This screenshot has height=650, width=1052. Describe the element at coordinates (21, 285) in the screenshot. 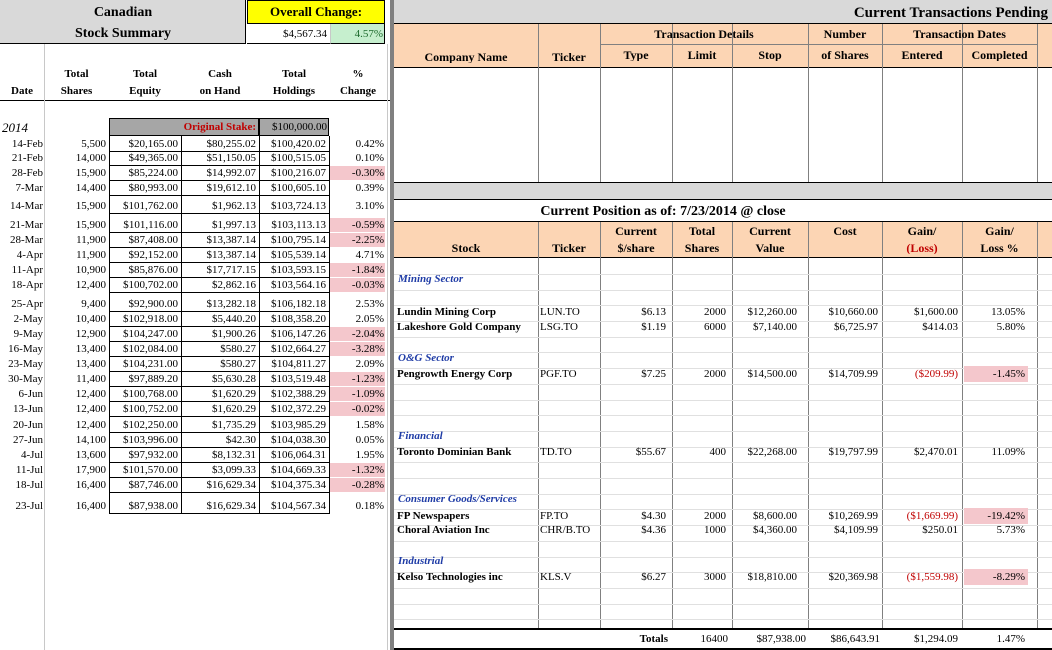

I see `summary-cell-date: 18-Apr` at that location.